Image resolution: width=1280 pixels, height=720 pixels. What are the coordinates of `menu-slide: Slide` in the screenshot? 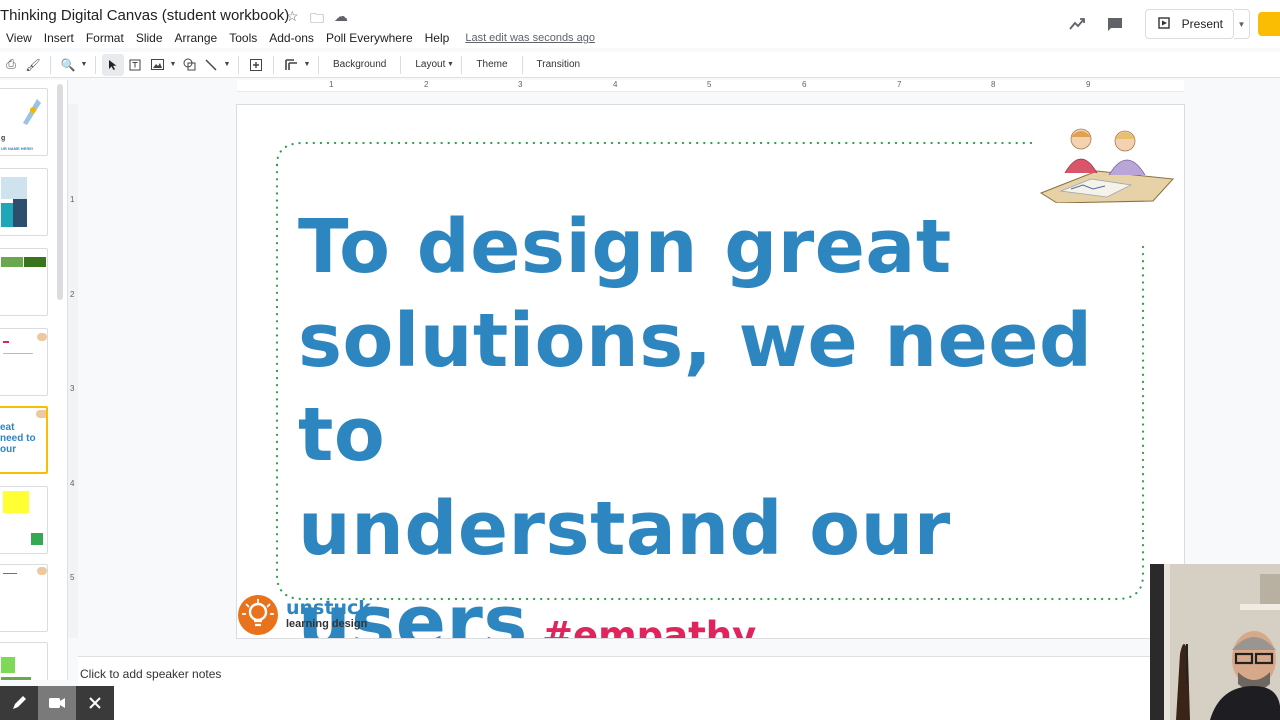 It's located at (149, 38).